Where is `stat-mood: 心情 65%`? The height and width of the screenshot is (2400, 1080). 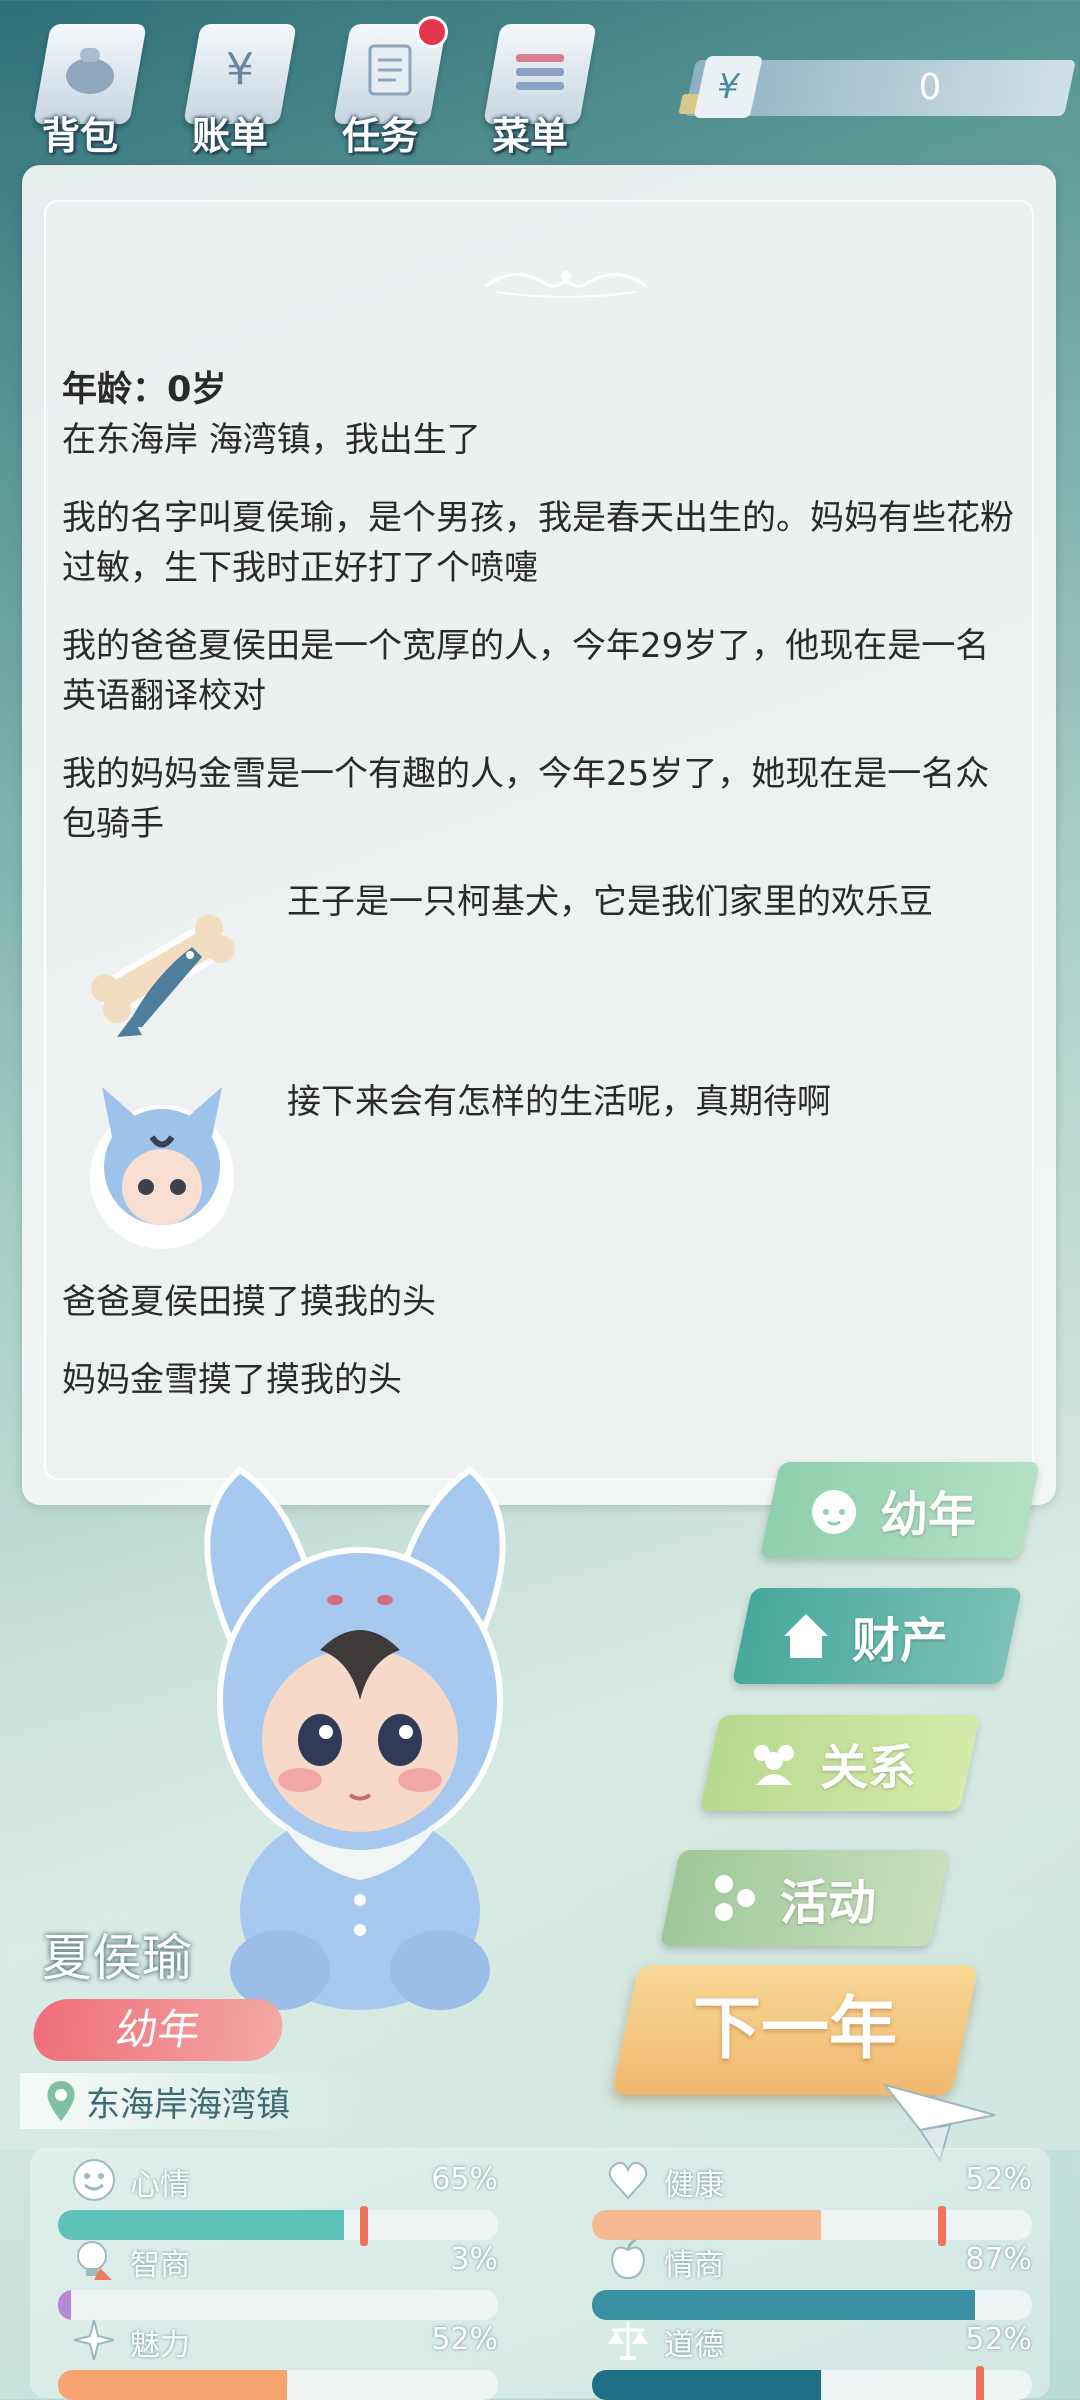 stat-mood: 心情 65% is located at coordinates (278, 2202).